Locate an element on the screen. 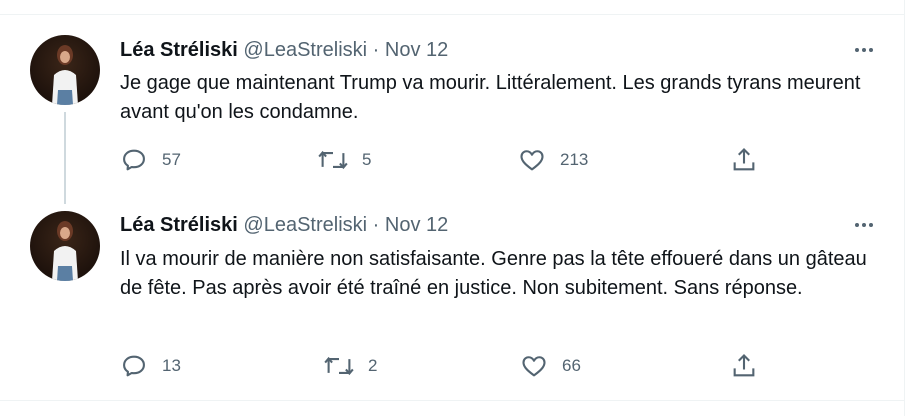 The image size is (924, 416). like-count: 213 is located at coordinates (574, 159).